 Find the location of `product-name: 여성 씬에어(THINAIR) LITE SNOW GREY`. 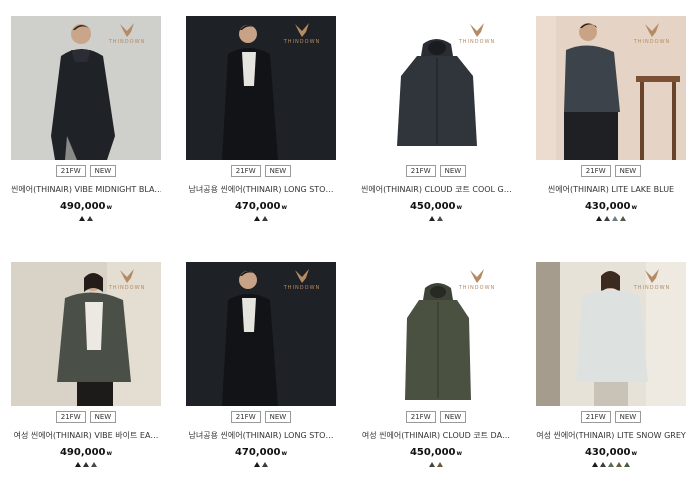

product-name: 여성 씬에어(THINAIR) LITE SNOW GREY is located at coordinates (611, 435).